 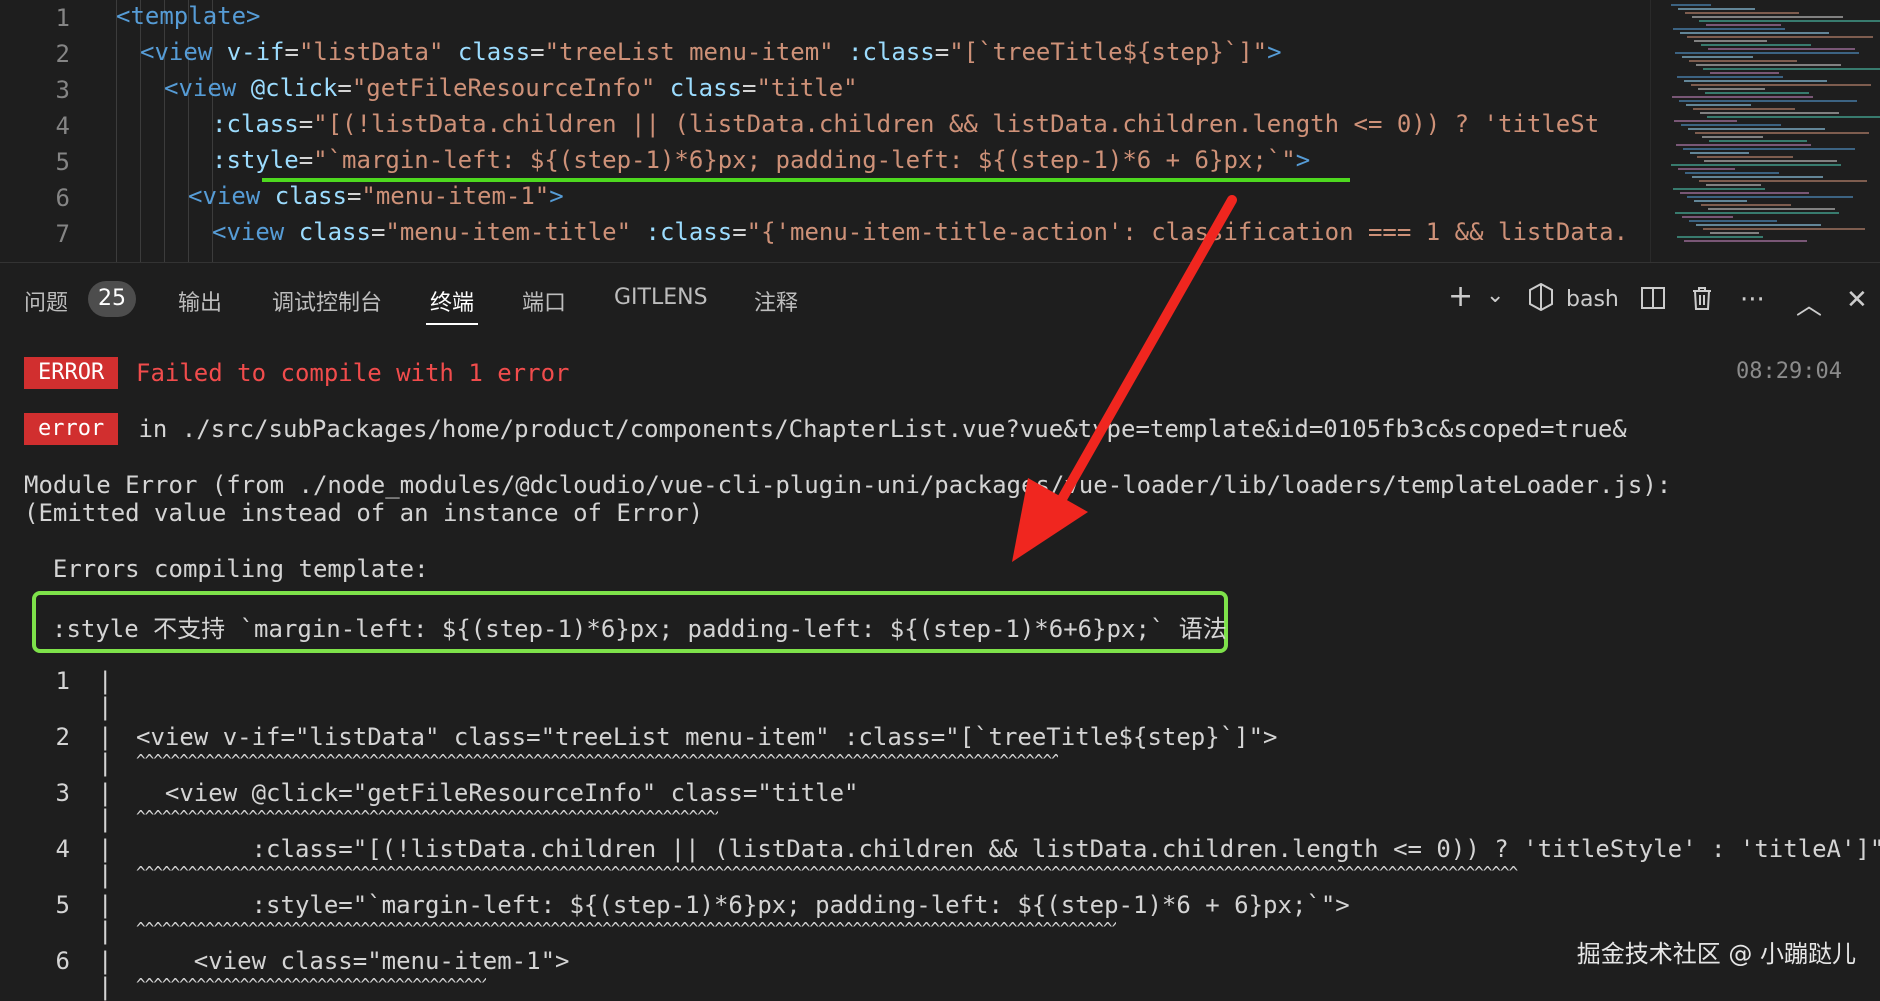 What do you see at coordinates (1809, 303) in the screenshot?
I see `maximize-panel-icon: ︿` at bounding box center [1809, 303].